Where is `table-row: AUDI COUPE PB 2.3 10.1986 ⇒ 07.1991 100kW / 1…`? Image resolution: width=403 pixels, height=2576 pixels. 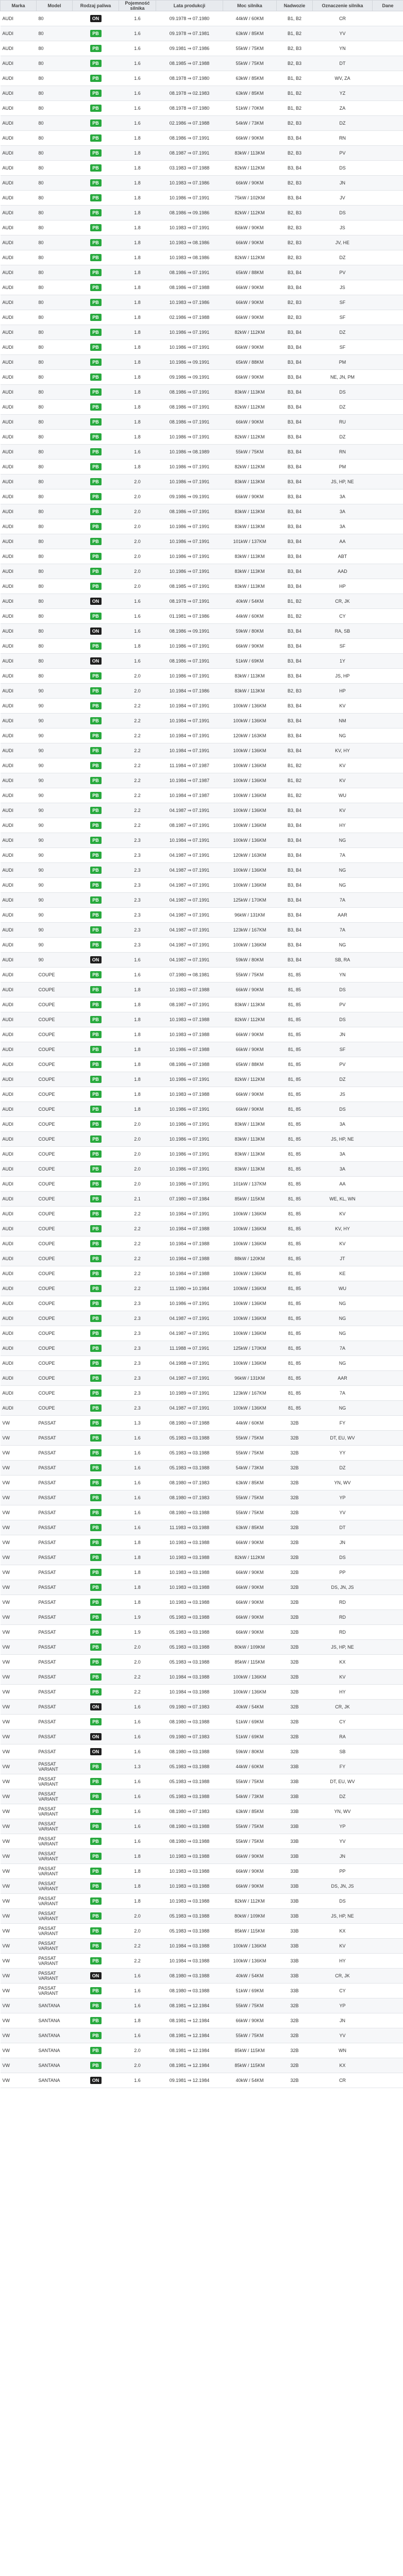 table-row: AUDI COUPE PB 2.3 10.1986 ⇒ 07.1991 100kW / 1… is located at coordinates (202, 1303).